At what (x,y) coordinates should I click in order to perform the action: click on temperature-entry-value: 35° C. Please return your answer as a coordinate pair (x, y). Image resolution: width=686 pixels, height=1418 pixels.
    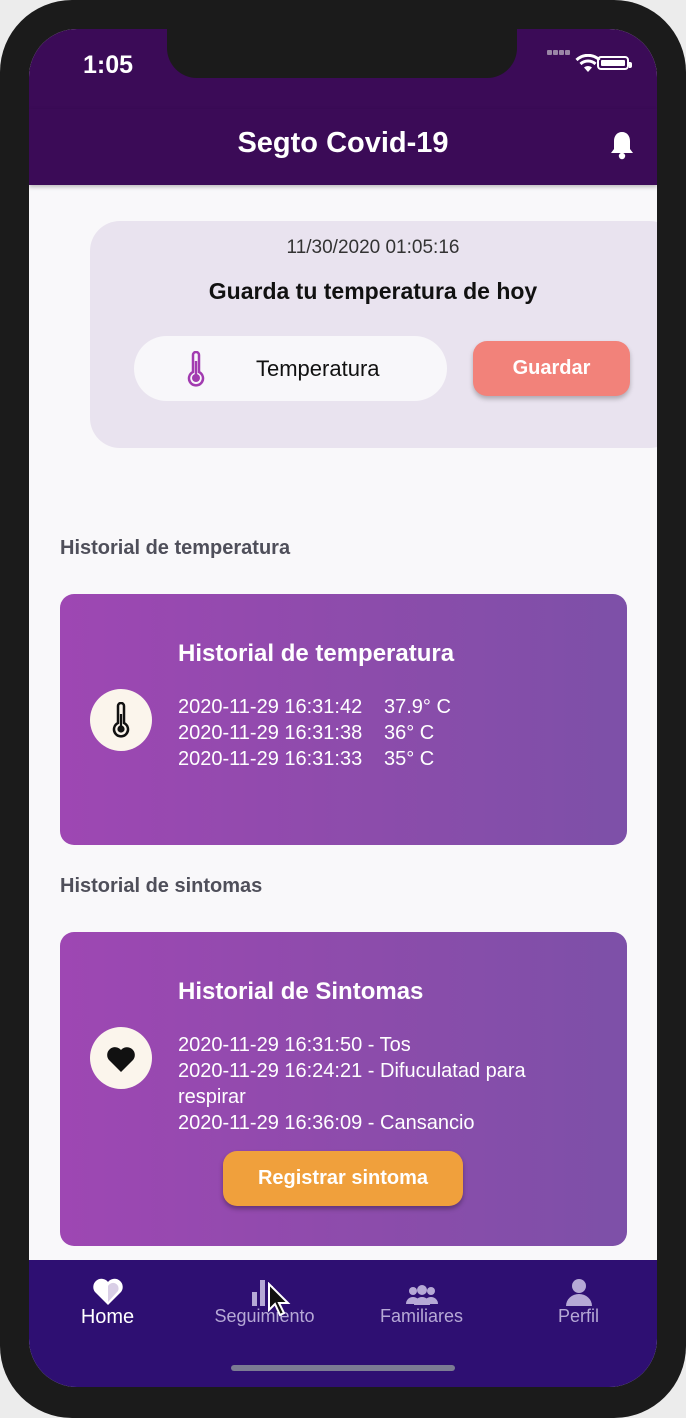
    Looking at the image, I should click on (409, 759).